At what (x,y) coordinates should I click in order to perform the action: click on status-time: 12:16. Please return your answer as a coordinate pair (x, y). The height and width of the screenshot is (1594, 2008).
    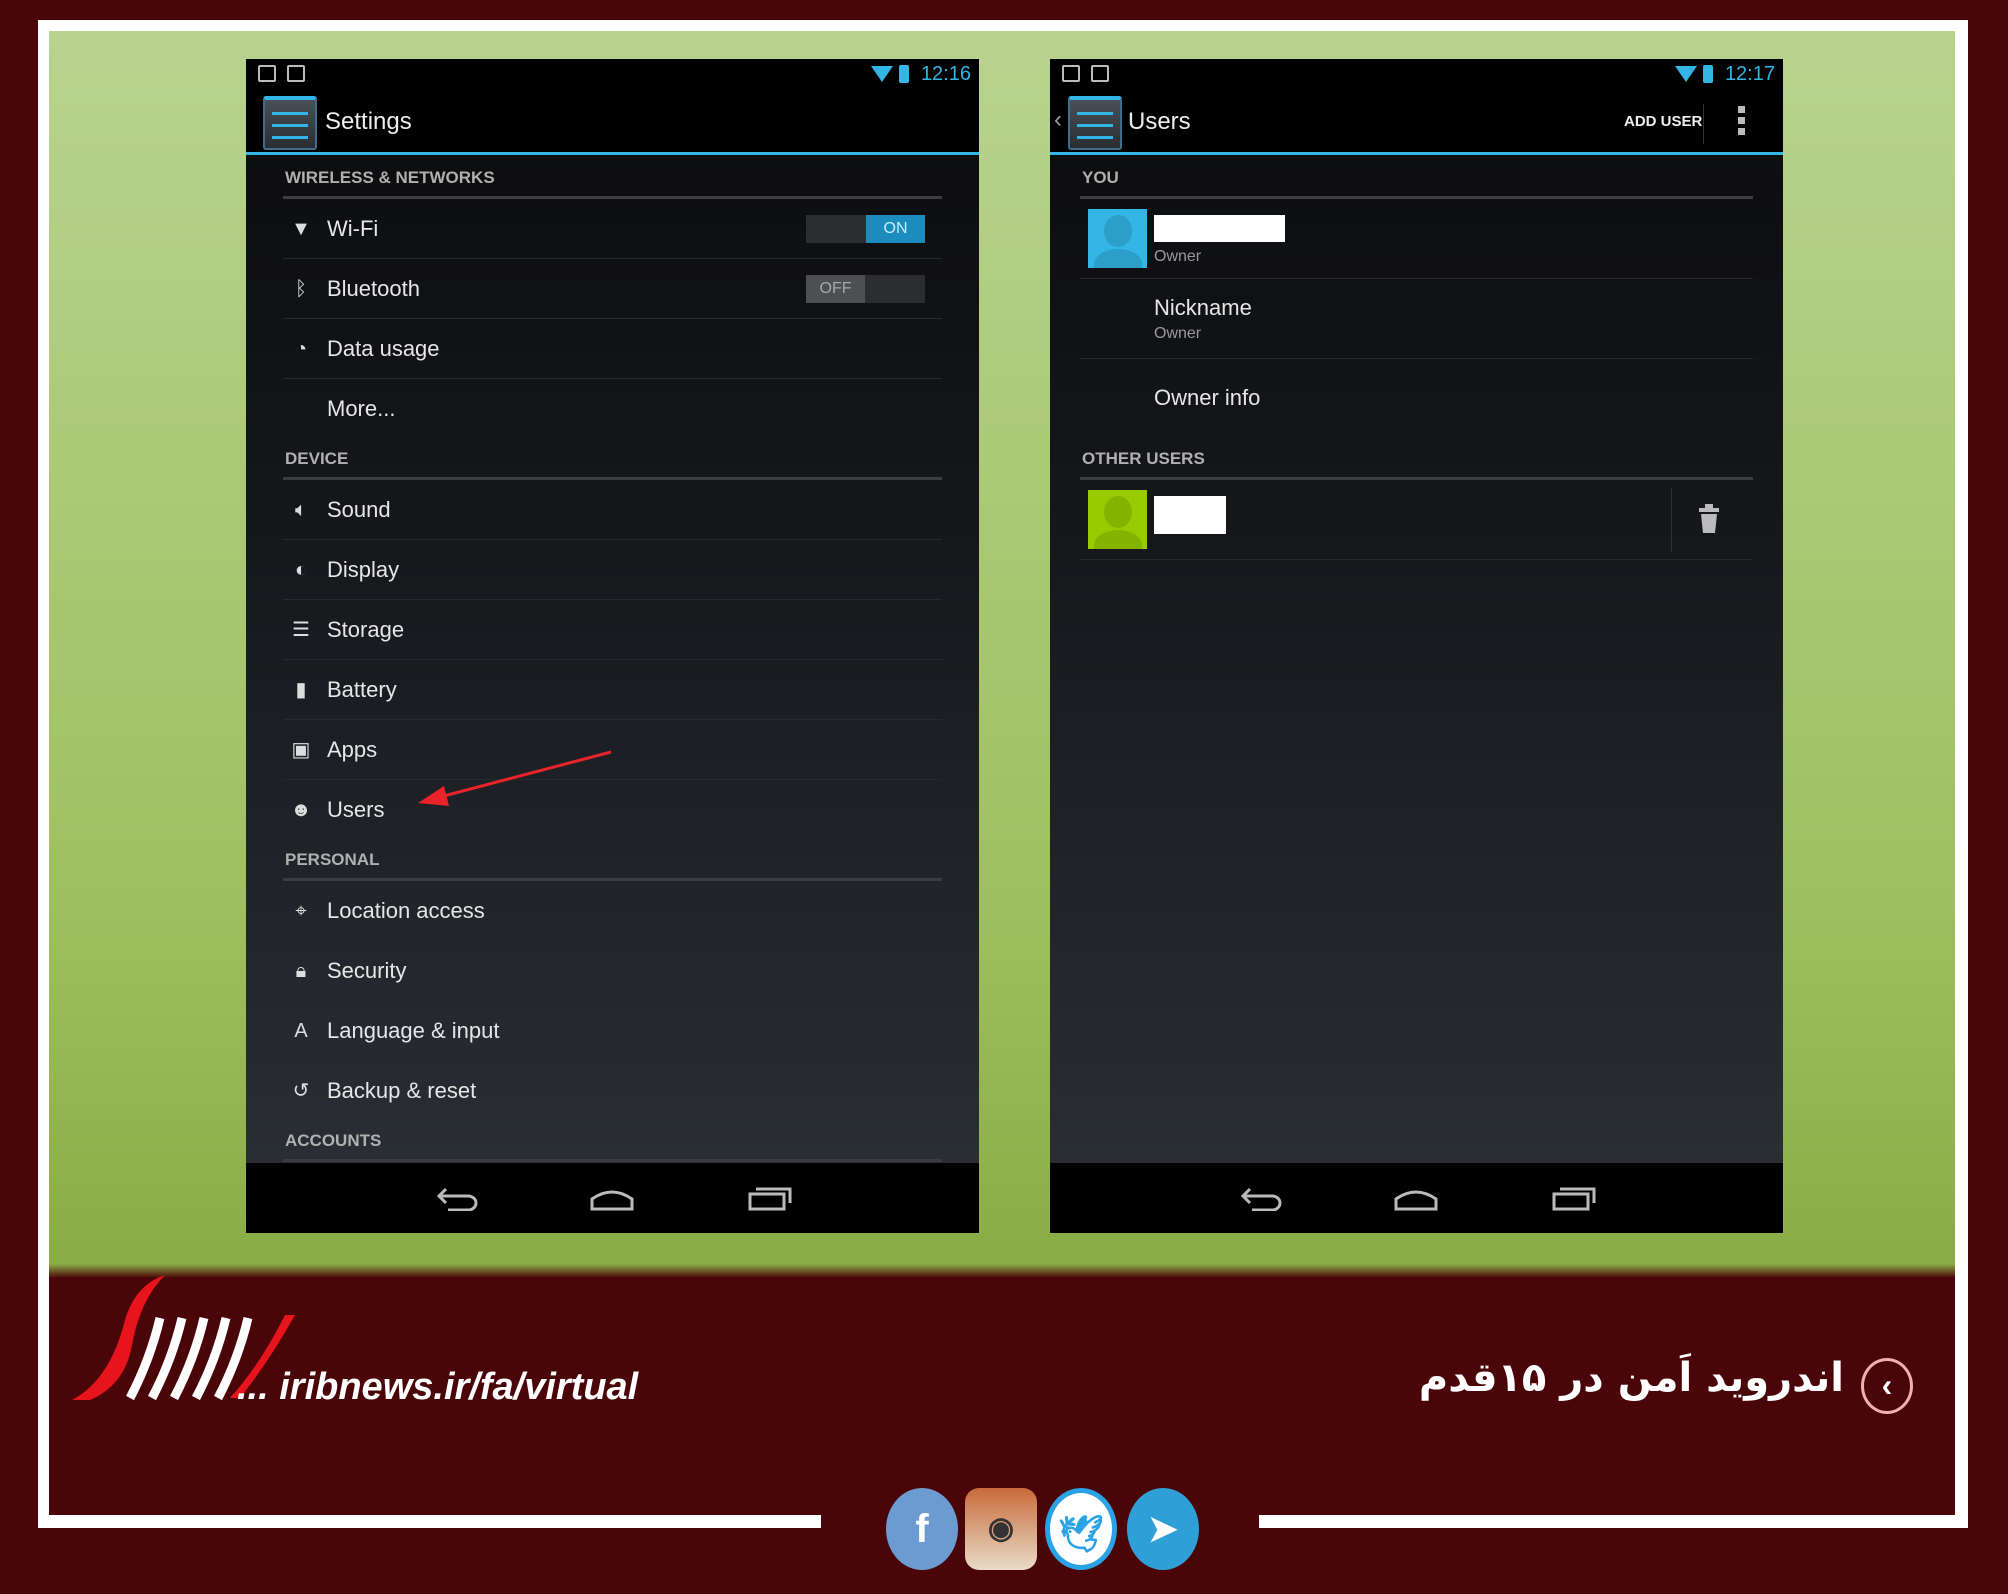
    Looking at the image, I should click on (945, 74).